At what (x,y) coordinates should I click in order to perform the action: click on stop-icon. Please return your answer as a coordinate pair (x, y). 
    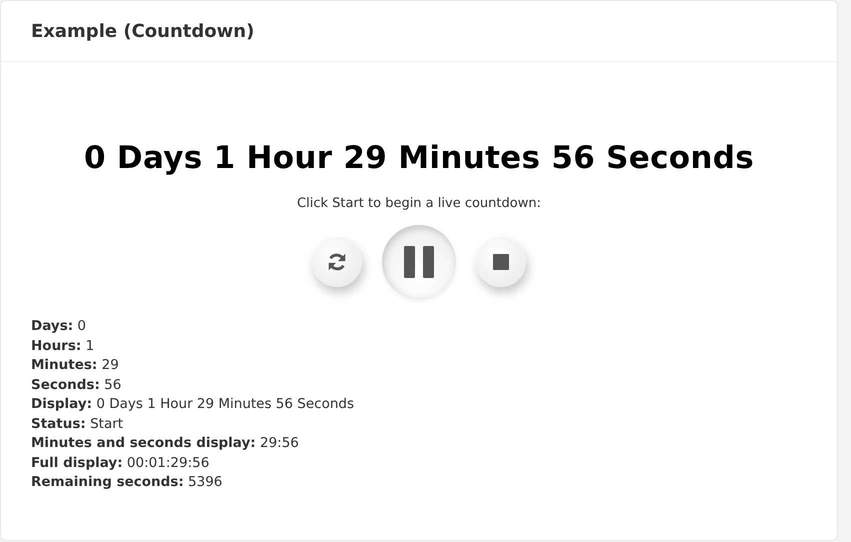
    Looking at the image, I should click on (501, 262).